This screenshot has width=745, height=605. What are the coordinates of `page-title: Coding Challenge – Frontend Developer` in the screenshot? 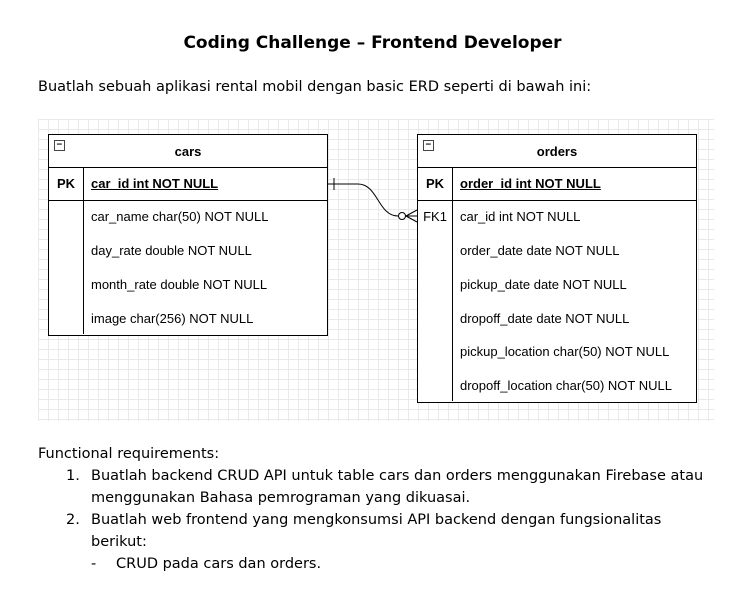 It's located at (372, 43).